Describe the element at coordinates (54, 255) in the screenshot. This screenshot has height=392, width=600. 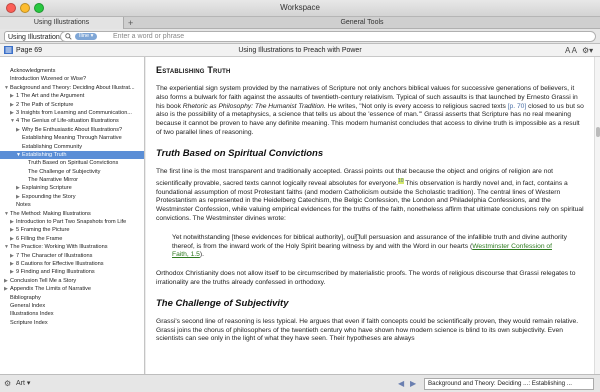
I see `toc-item-label: 7 The Character of Illustrations` at that location.